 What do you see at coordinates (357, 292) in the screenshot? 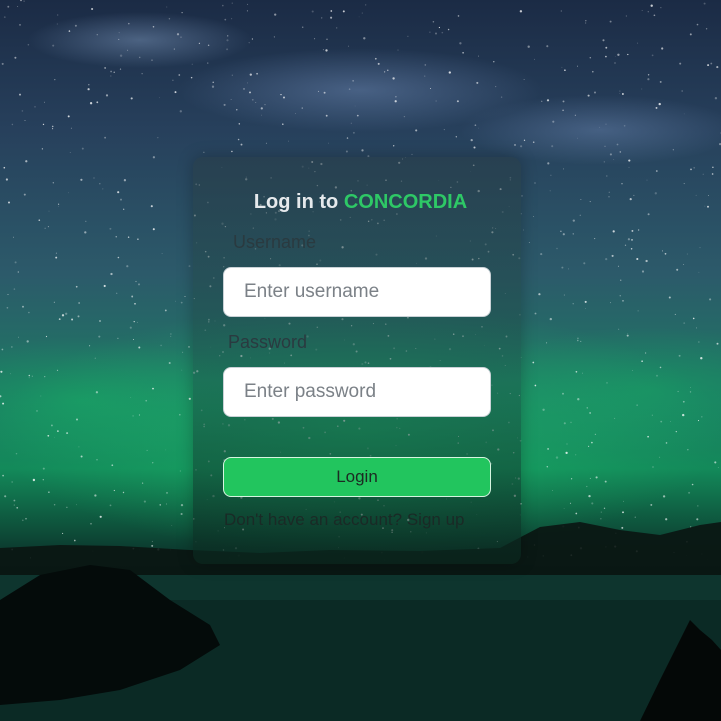
I see `username-input` at bounding box center [357, 292].